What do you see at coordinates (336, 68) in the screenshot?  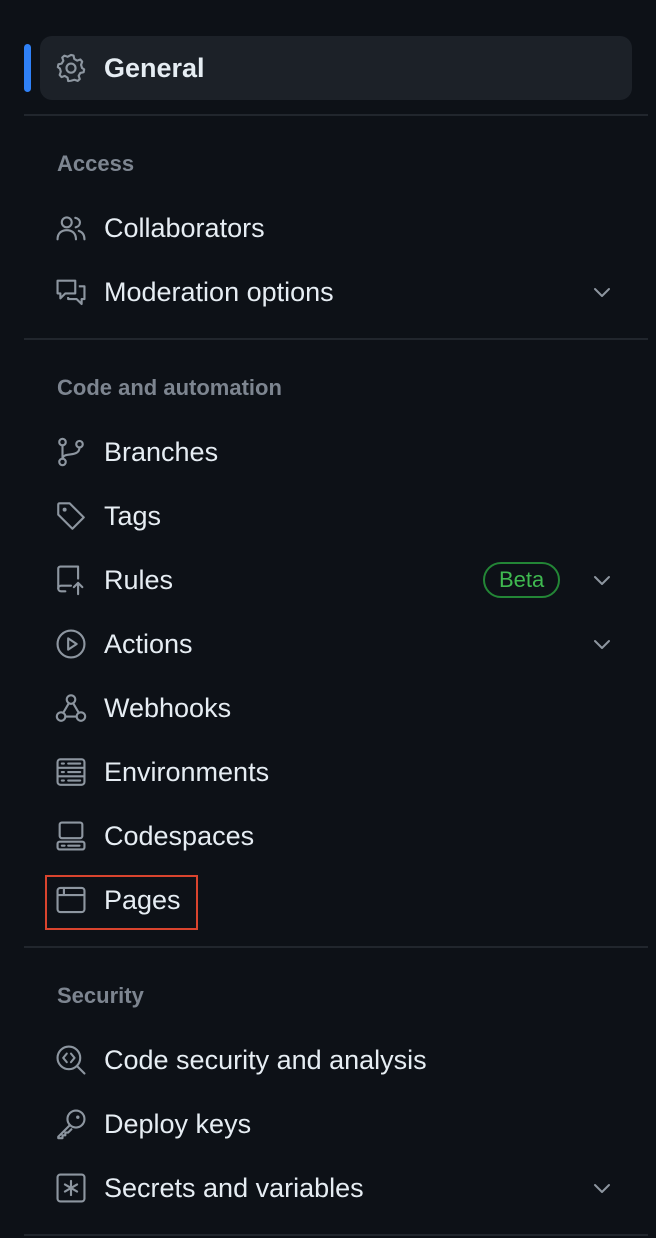 I see `sidebar-item-general: General` at bounding box center [336, 68].